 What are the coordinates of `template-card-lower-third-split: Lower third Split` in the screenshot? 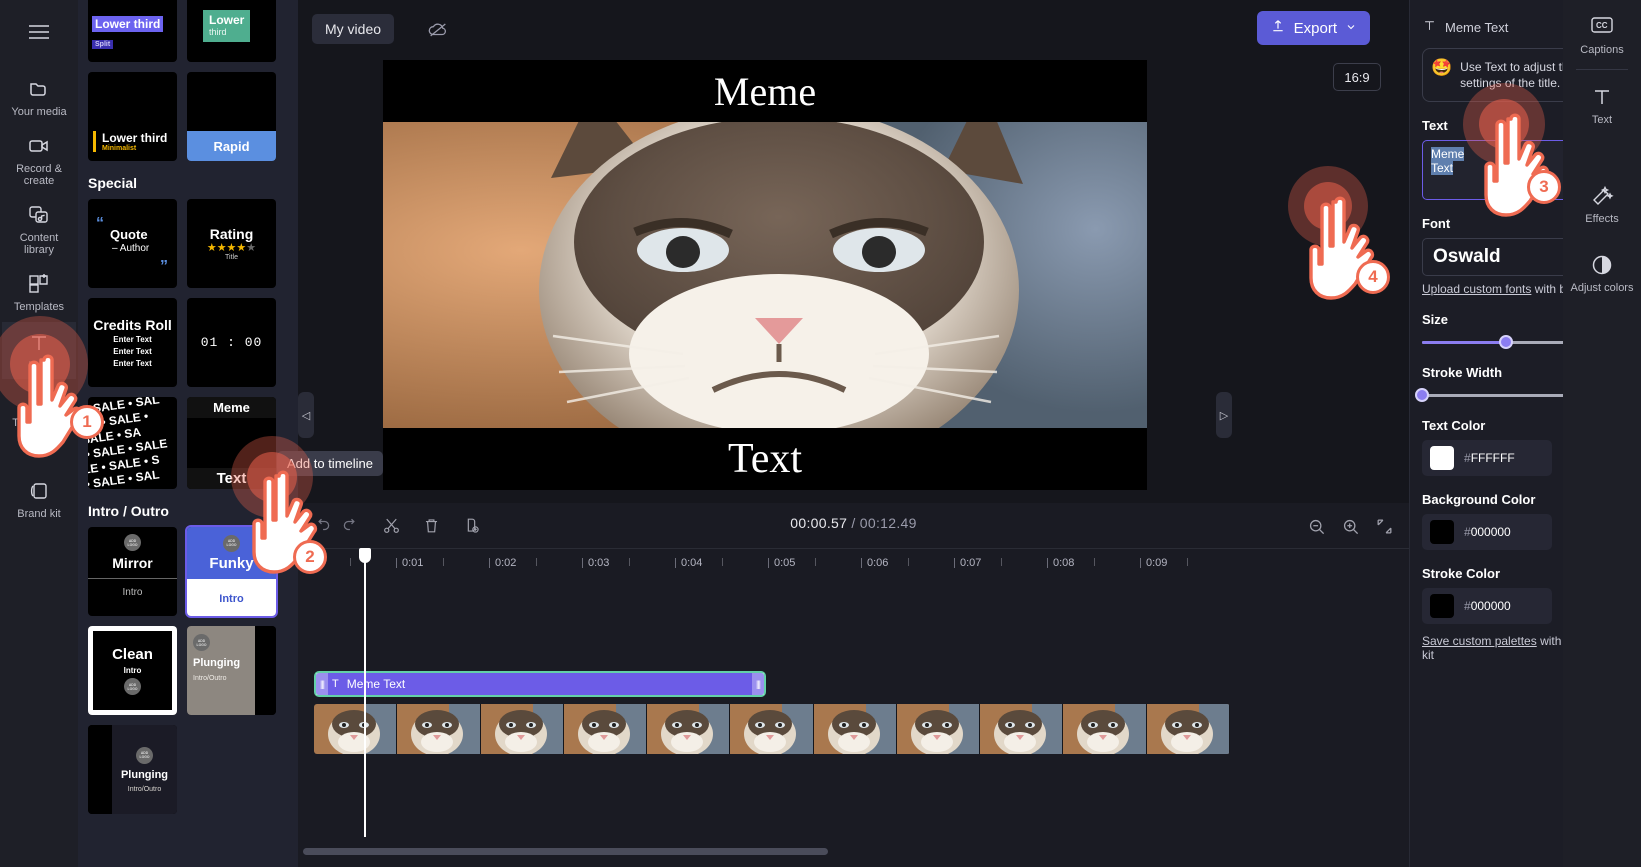 It's located at (132, 31).